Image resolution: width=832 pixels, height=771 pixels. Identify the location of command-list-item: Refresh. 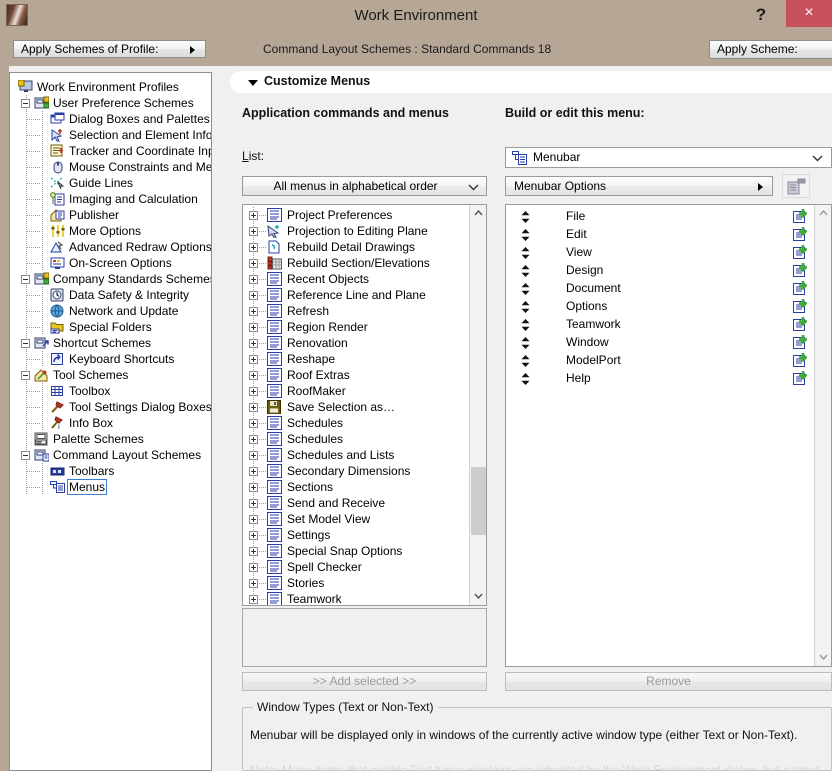
(357, 311).